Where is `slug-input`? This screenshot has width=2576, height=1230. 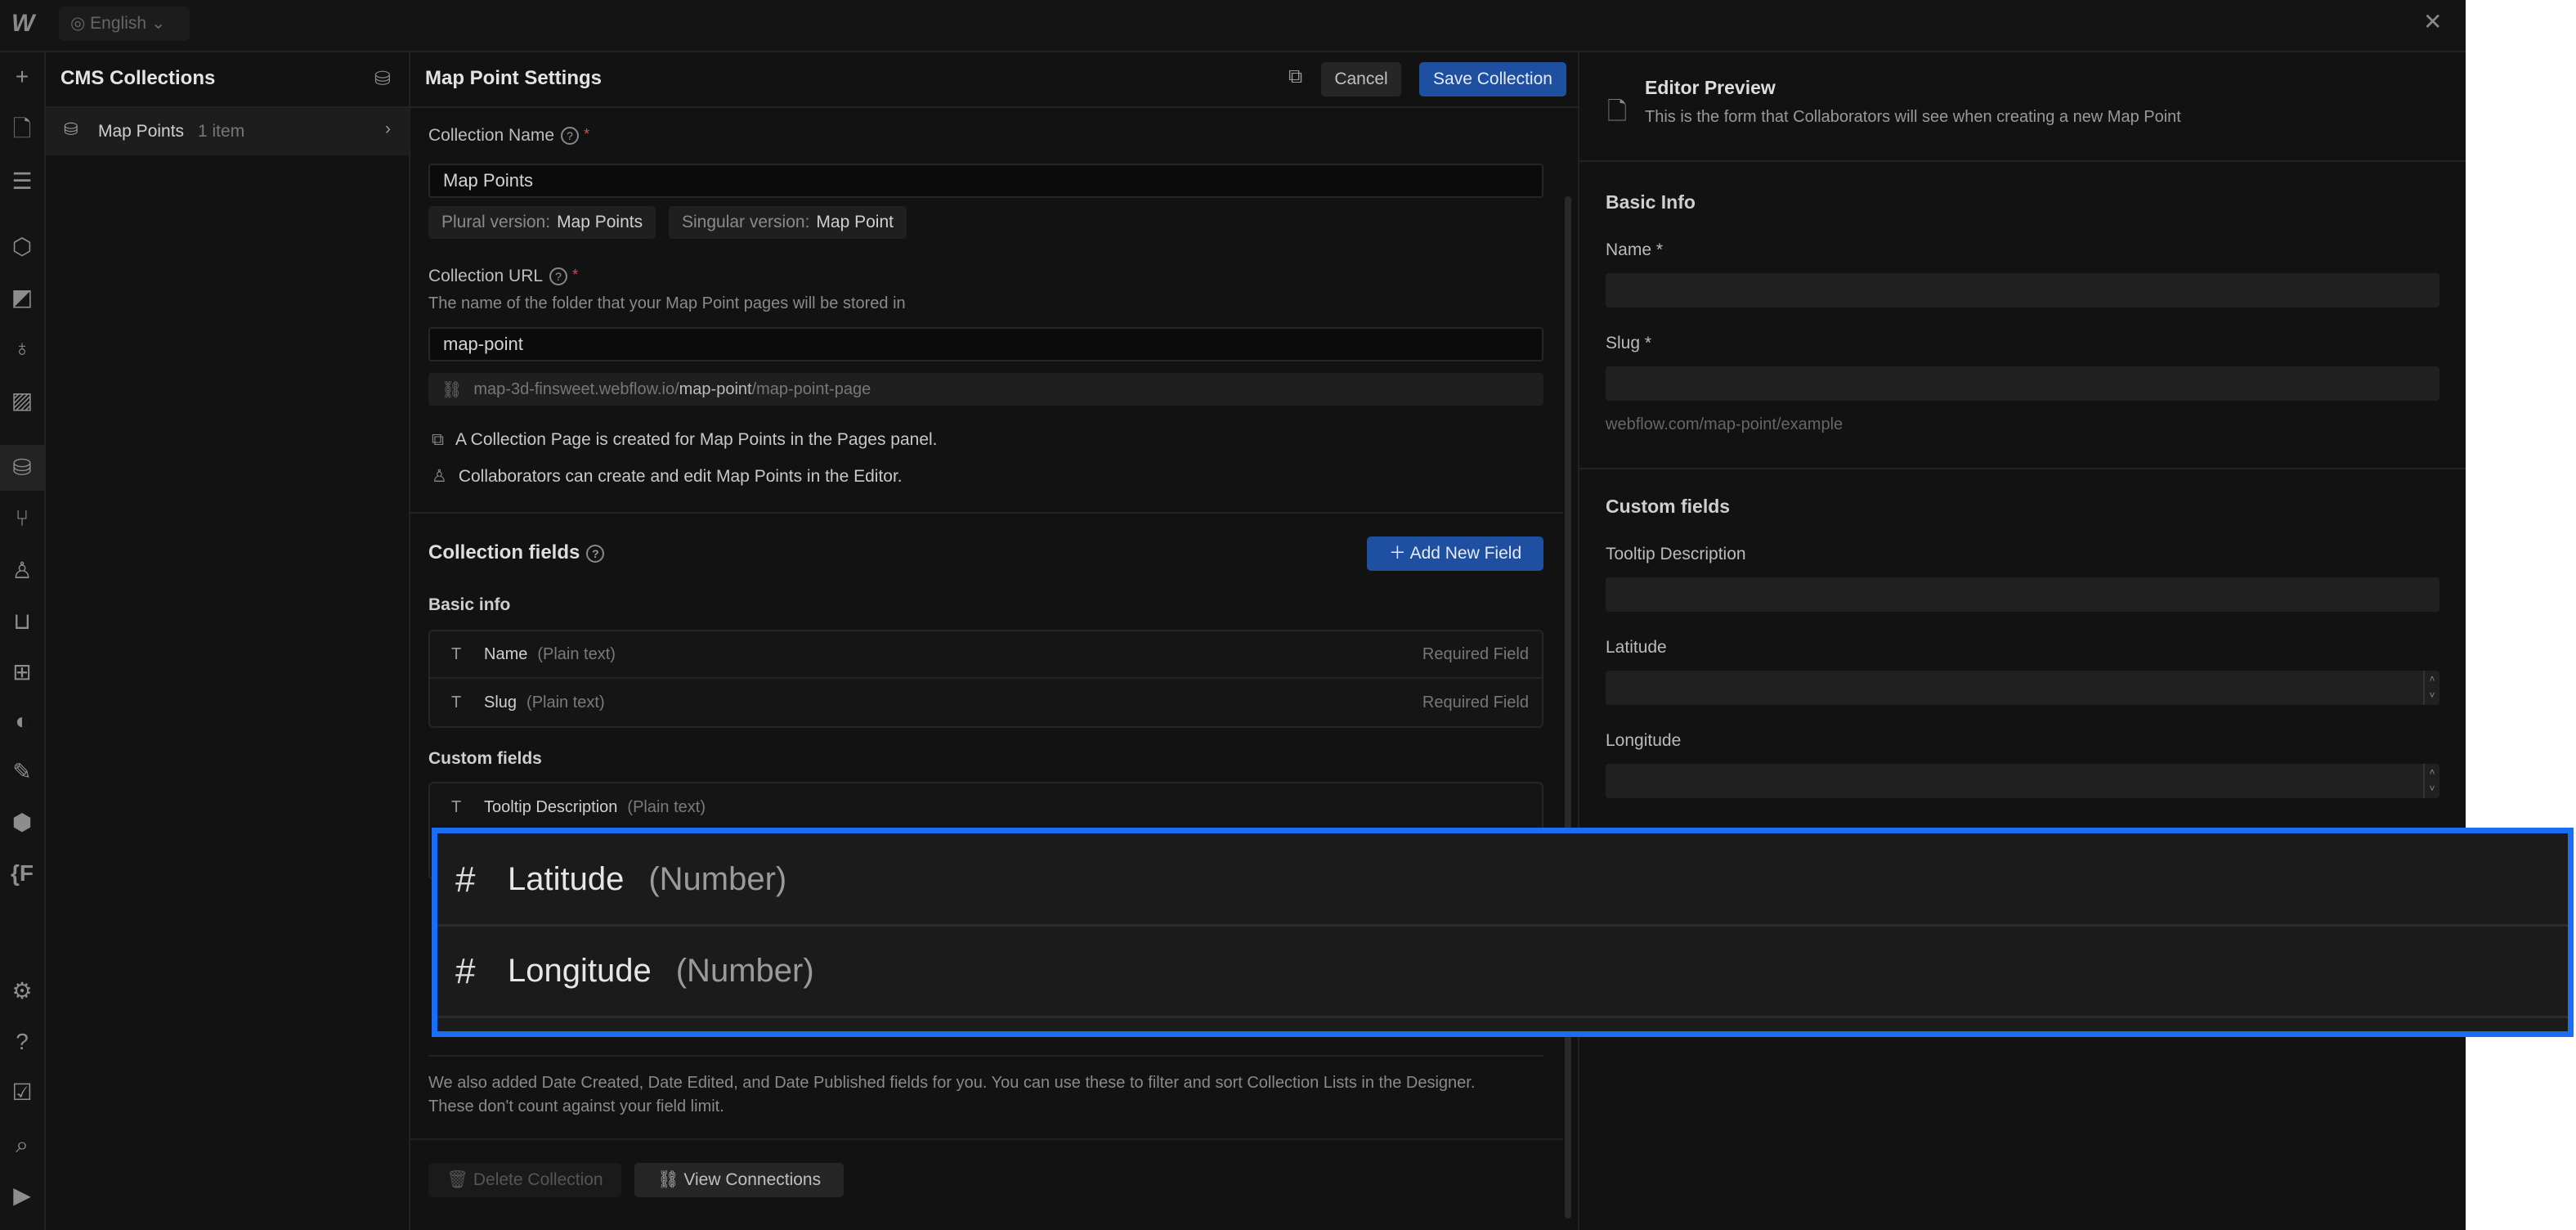
slug-input is located at coordinates (2023, 383).